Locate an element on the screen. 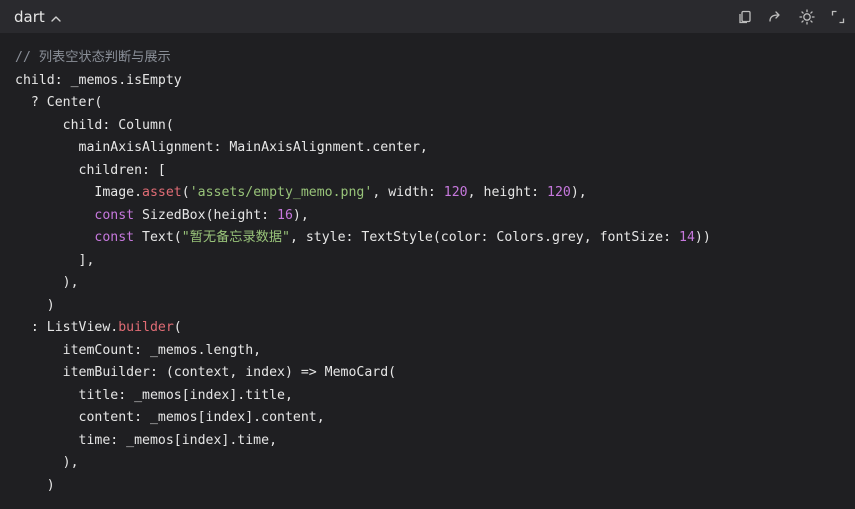 This screenshot has width=855, height=509. copy-button is located at coordinates (744, 16).